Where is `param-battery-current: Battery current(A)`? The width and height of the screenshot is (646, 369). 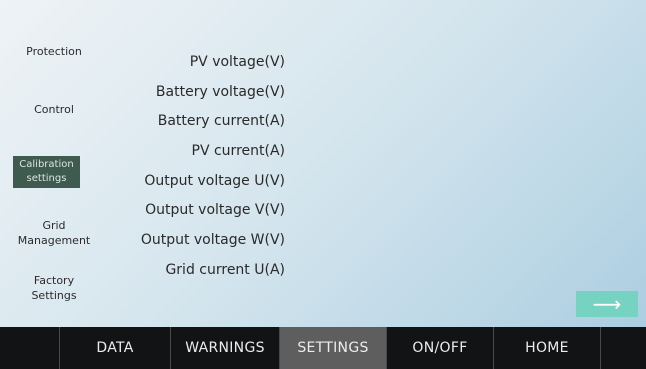 param-battery-current: Battery current(A) is located at coordinates (221, 121).